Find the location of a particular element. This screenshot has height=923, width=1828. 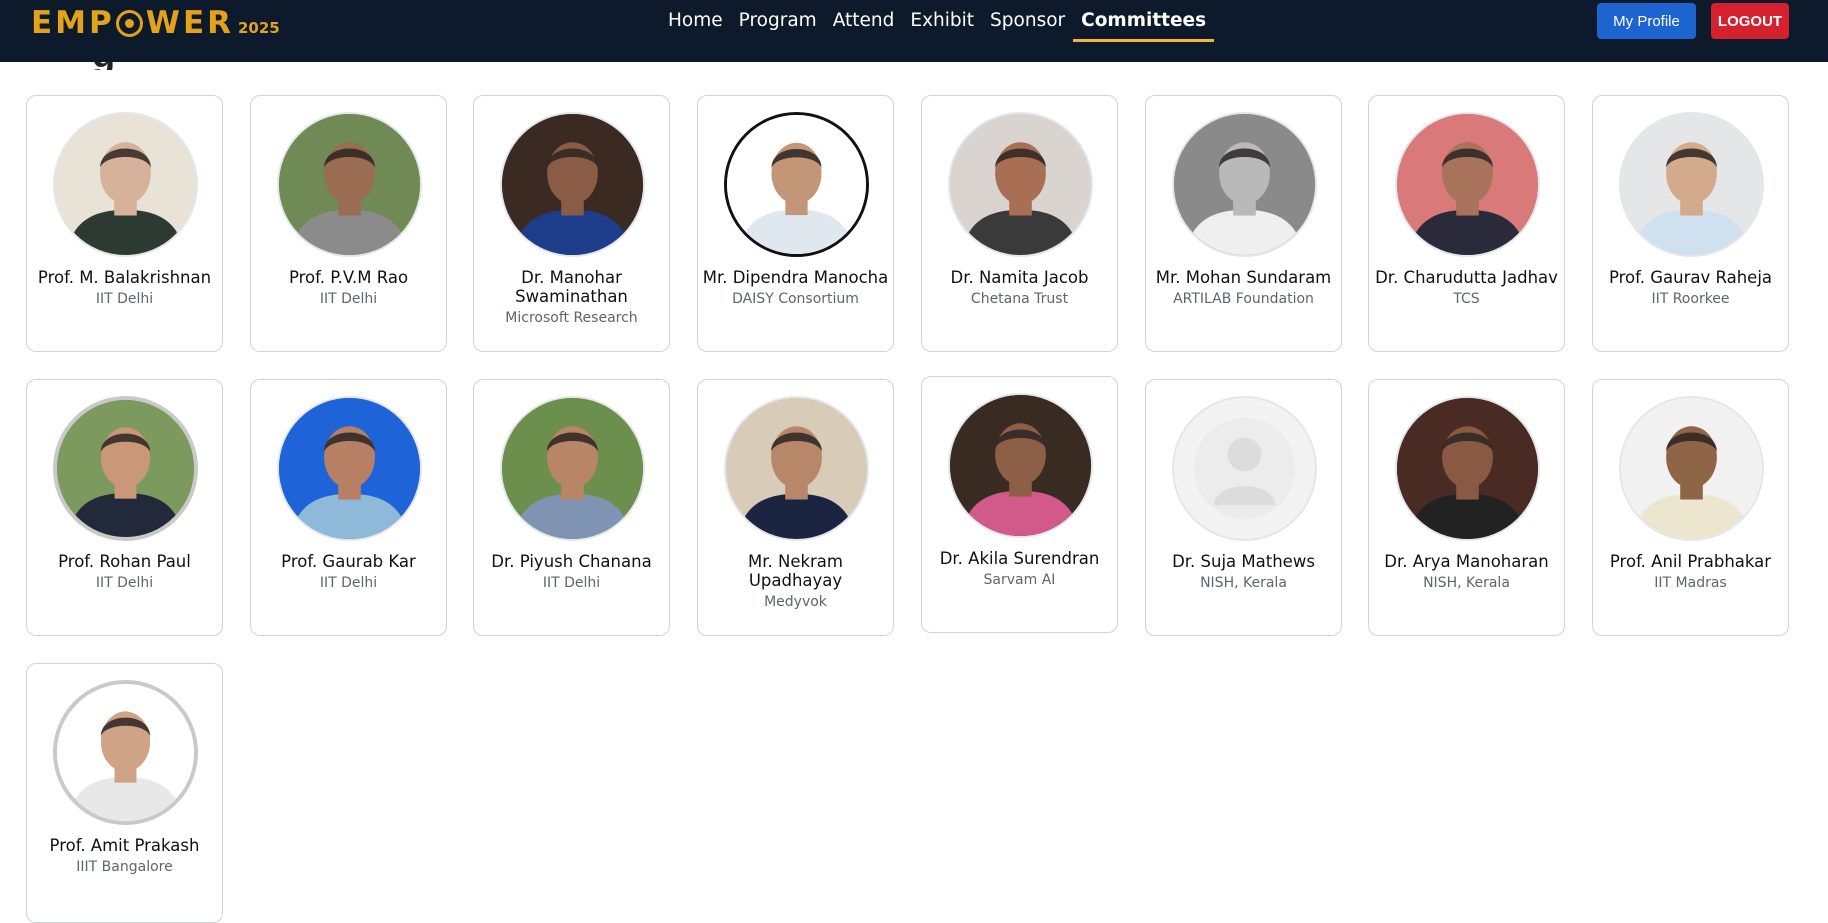

member-affiliation: IIT Roorkee is located at coordinates (1690, 299).